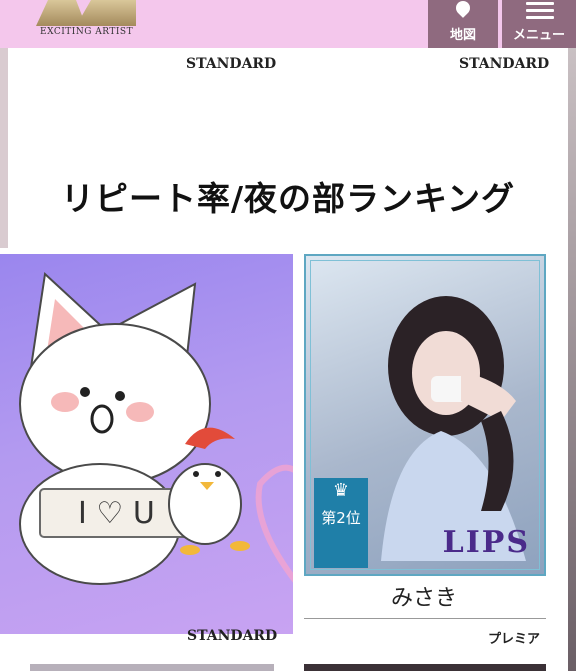 Image resolution: width=576 pixels, height=671 pixels. I want to click on cast-name: みさき, so click(424, 596).